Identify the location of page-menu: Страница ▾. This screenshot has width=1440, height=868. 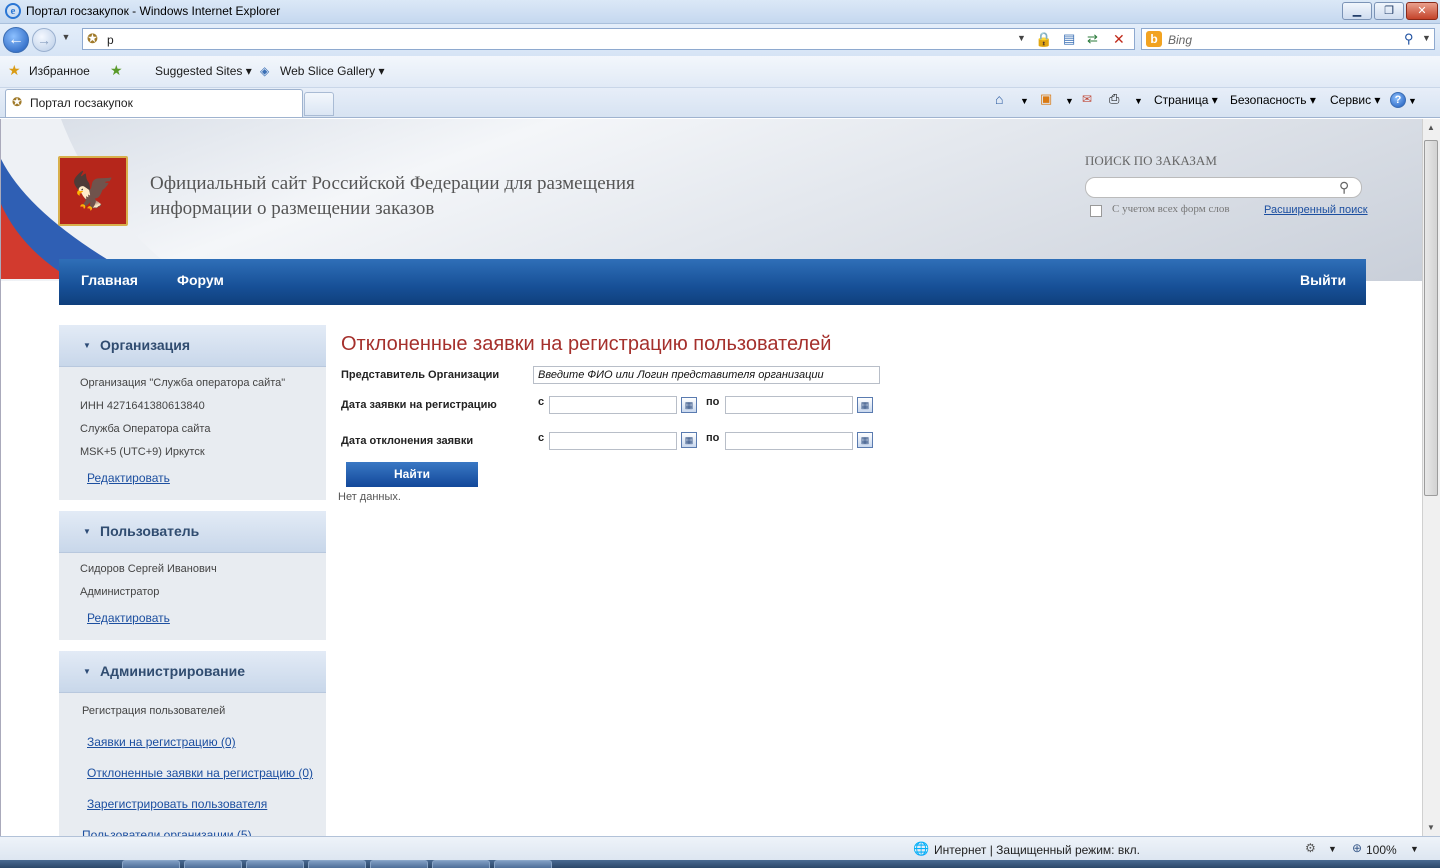
(1186, 100).